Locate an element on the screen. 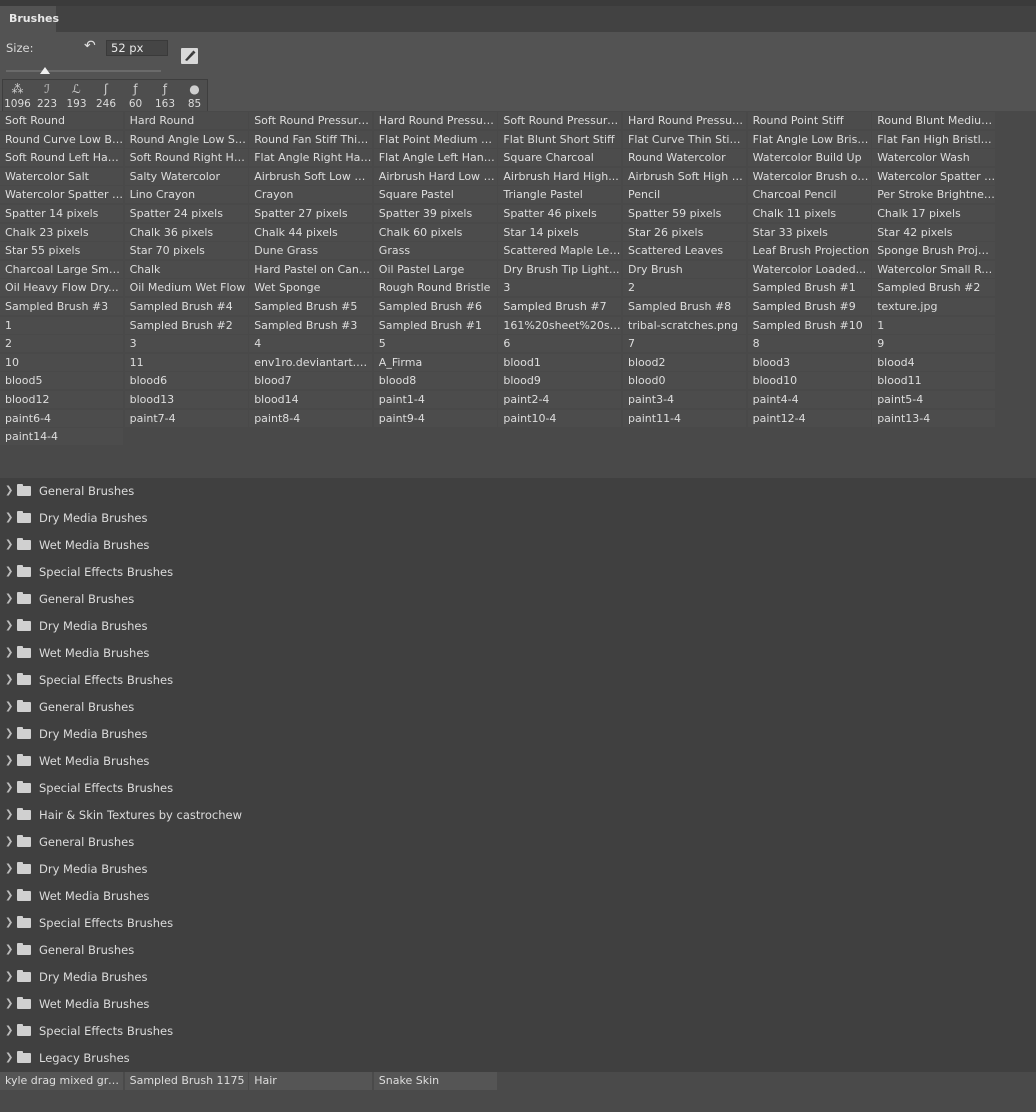 The image size is (1036, 1112). brush-preset: texture.jpg is located at coordinates (934, 306).